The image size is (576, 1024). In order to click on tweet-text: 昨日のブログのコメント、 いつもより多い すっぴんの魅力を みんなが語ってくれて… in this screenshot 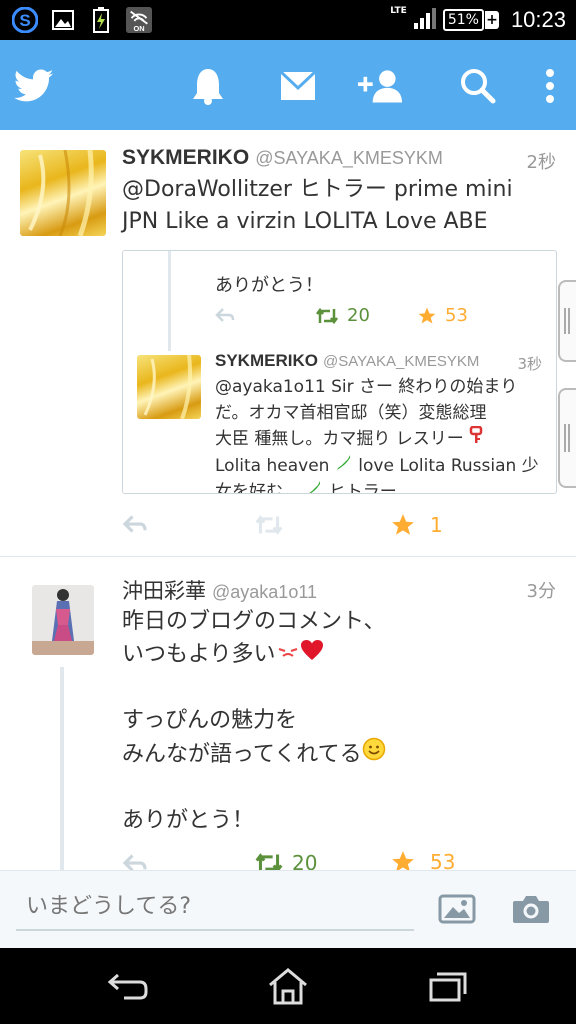, I will do `click(254, 721)`.